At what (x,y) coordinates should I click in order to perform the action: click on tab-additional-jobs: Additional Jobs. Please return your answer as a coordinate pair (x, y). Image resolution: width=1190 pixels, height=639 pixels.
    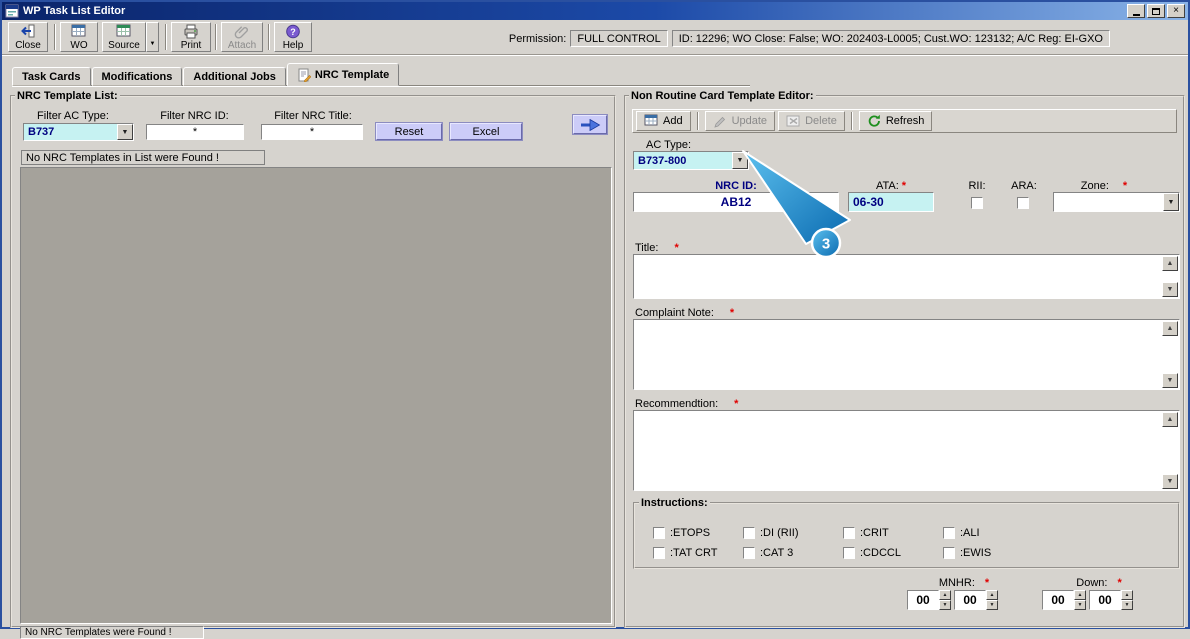
    Looking at the image, I should click on (234, 76).